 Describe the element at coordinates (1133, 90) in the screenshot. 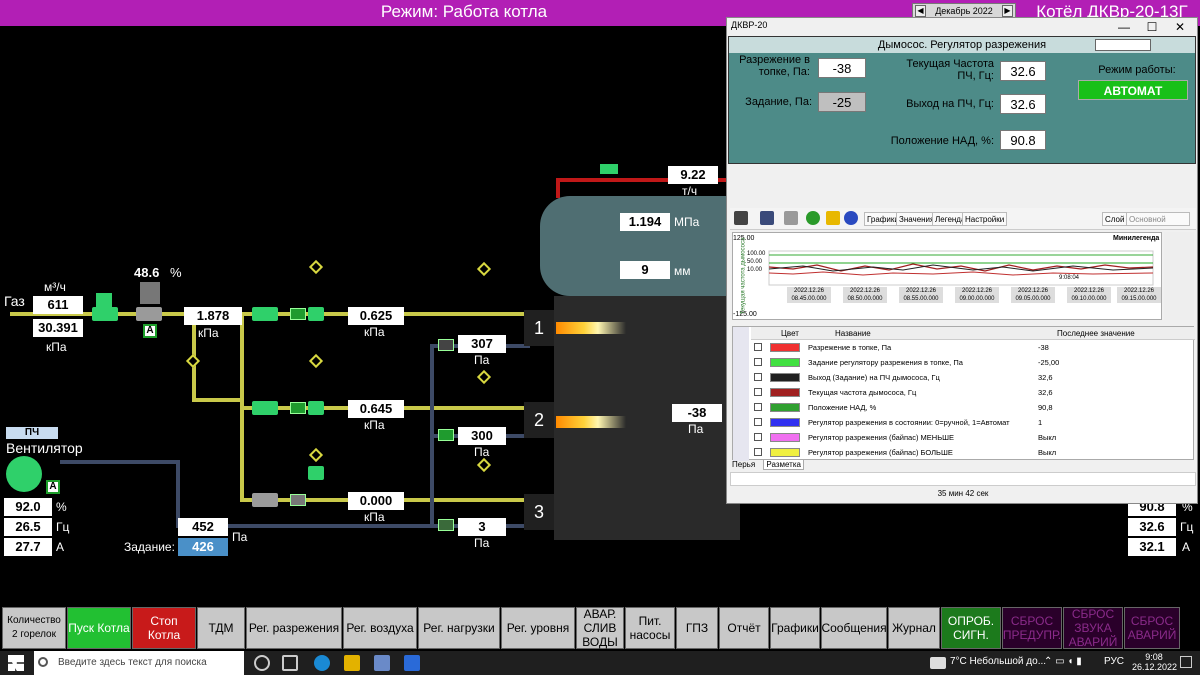

I see `auto-mode-button: АВТОМАТ` at that location.